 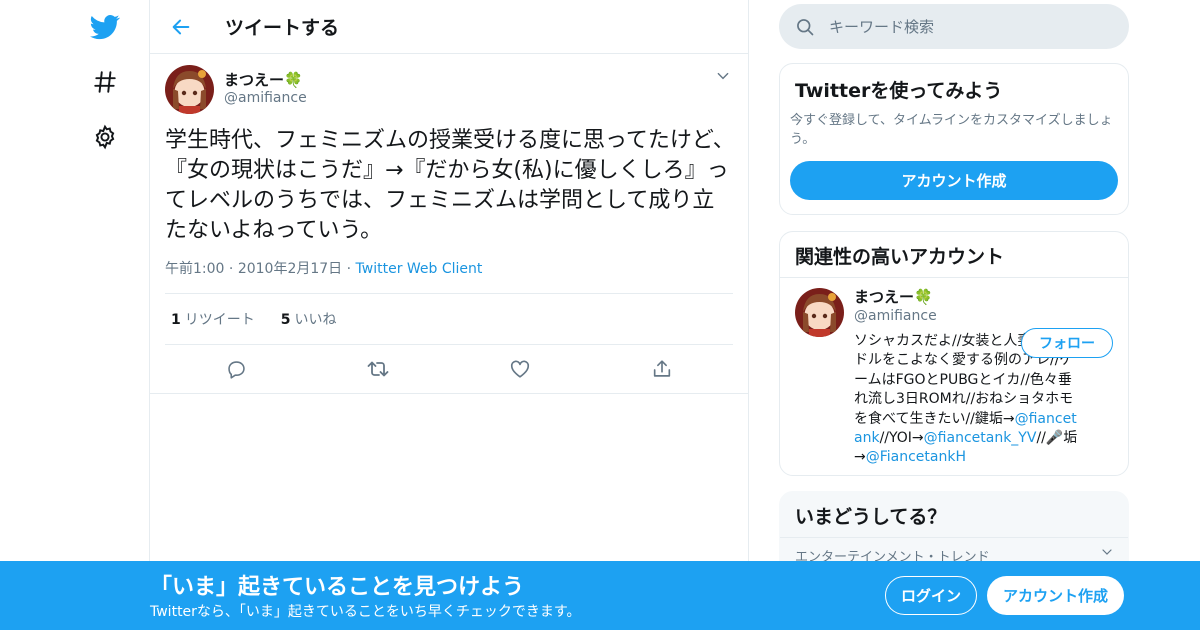 What do you see at coordinates (419, 269) in the screenshot?
I see `tweet-client-link: Twitter Web Client` at bounding box center [419, 269].